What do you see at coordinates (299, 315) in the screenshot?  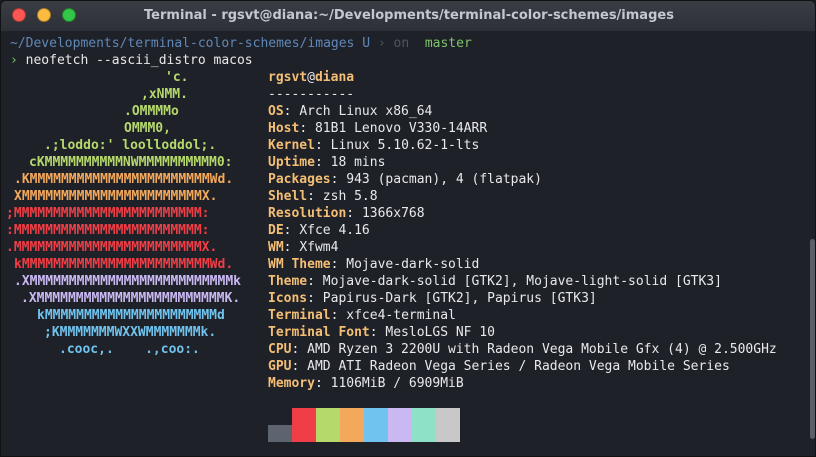 I see `info-key: Terminal` at bounding box center [299, 315].